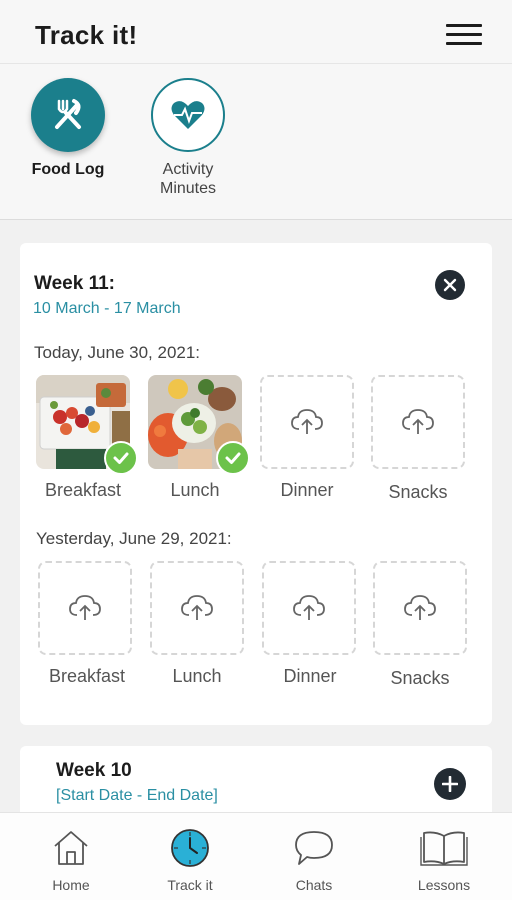 This screenshot has width=512, height=900. I want to click on hamburger-menu-icon, so click(466, 36).